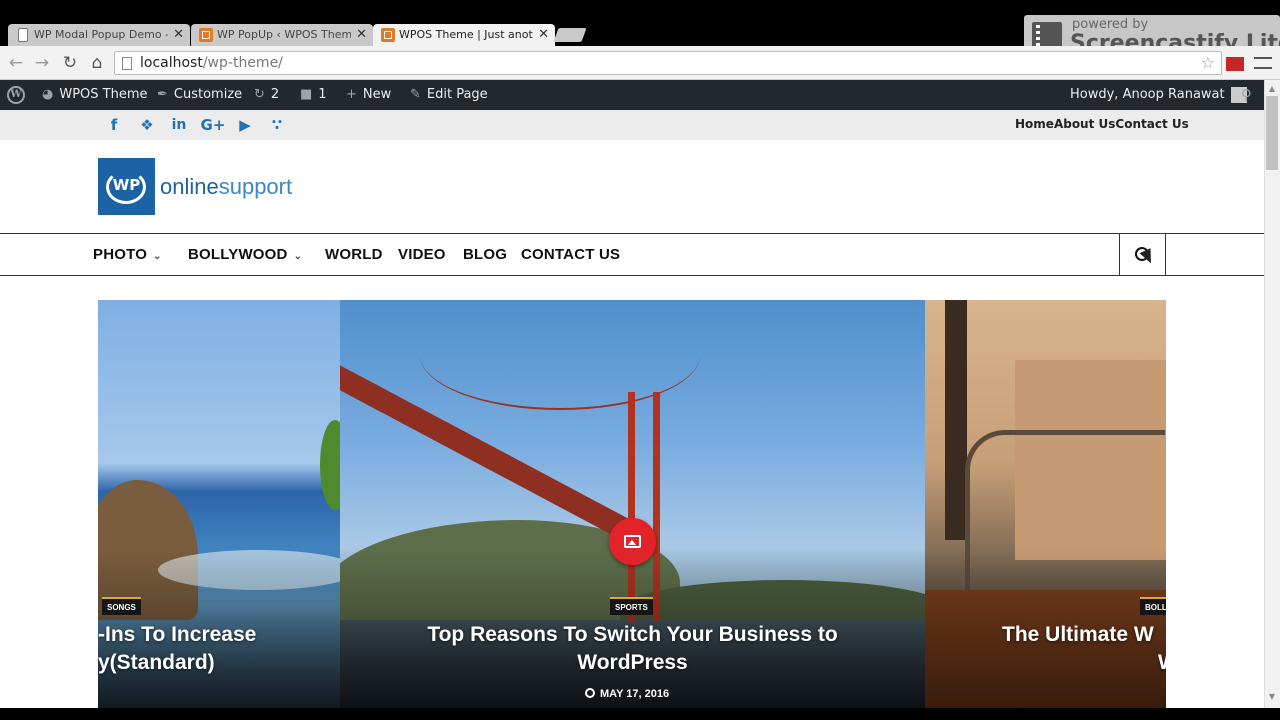  I want to click on updates-count: 2, so click(275, 94).